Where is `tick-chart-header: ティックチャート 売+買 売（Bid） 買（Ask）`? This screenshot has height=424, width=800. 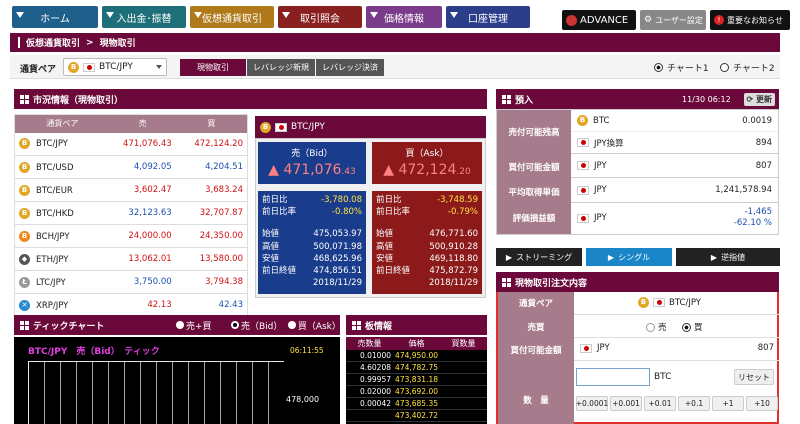 tick-chart-header: ティックチャート 売+買 売（Bid） 買（Ask） is located at coordinates (177, 325).